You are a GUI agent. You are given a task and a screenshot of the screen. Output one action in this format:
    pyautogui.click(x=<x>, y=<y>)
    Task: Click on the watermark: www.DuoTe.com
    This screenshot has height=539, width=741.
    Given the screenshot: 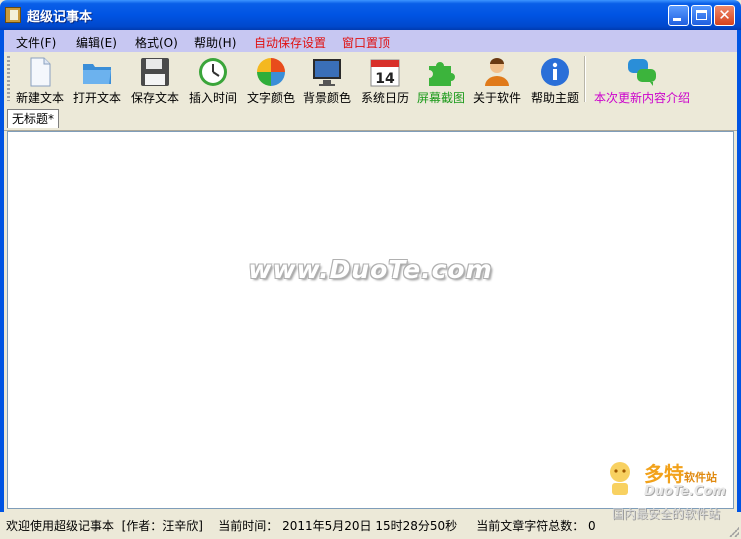 What is the action you would take?
    pyautogui.click(x=370, y=269)
    